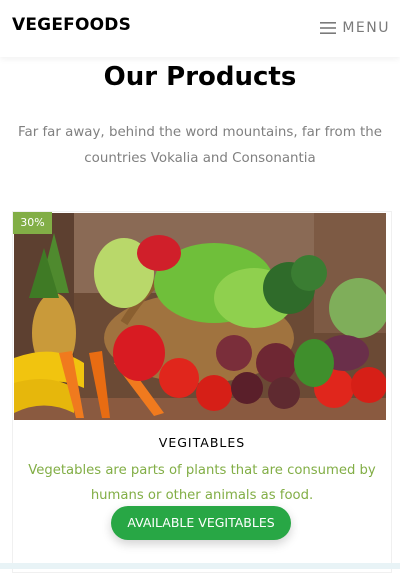 This screenshot has width=400, height=573. What do you see at coordinates (71, 25) in the screenshot?
I see `brand-logo: VEGEFOODS` at bounding box center [71, 25].